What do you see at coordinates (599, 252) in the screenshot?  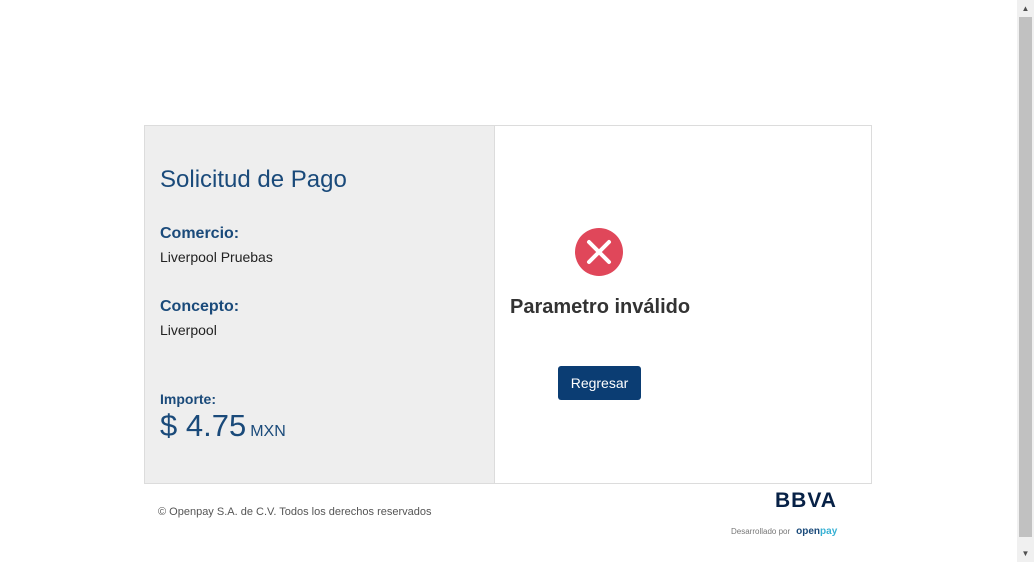 I see `error-x-icon` at bounding box center [599, 252].